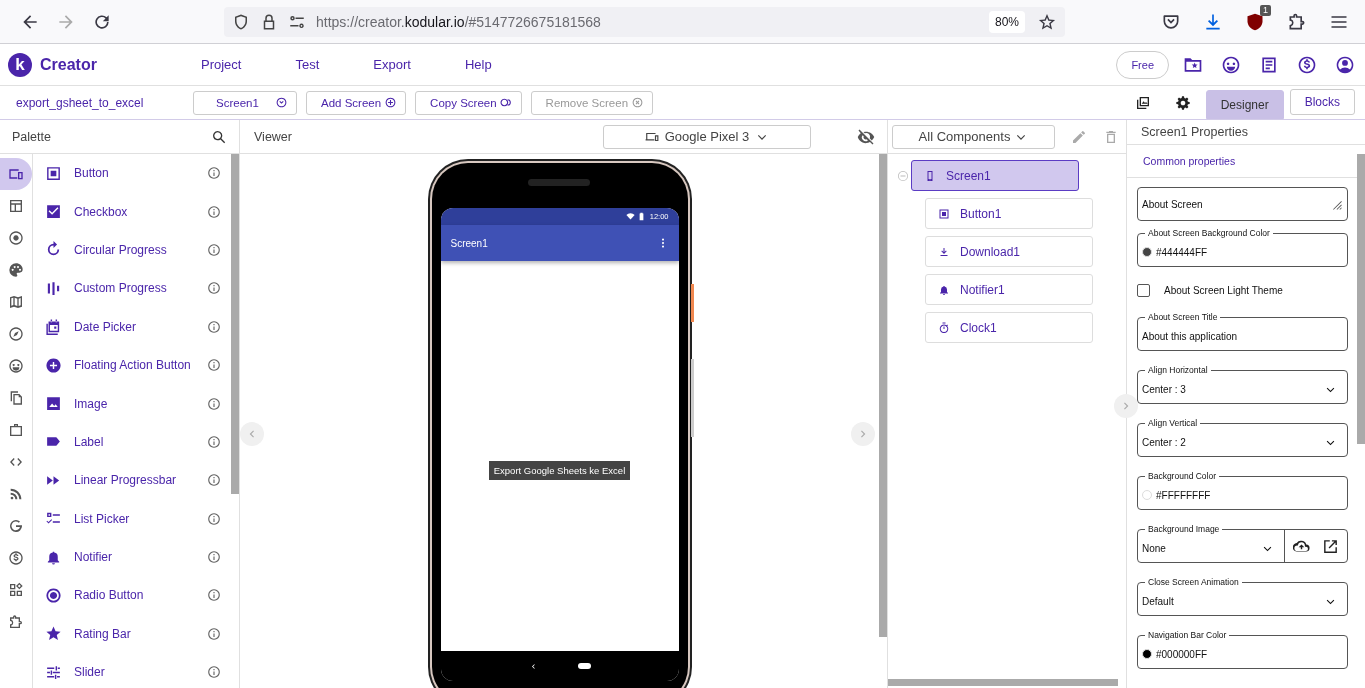 The height and width of the screenshot is (688, 1365). What do you see at coordinates (53, 404) in the screenshot?
I see `image-icon` at bounding box center [53, 404].